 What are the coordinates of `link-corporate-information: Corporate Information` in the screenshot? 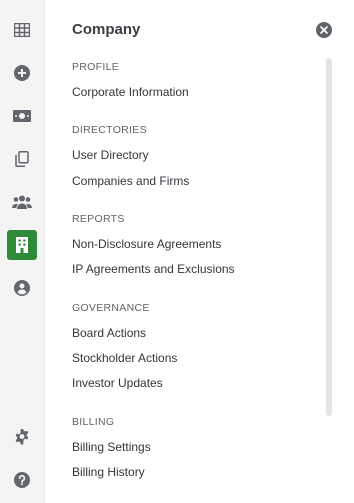 It's located at (130, 92).